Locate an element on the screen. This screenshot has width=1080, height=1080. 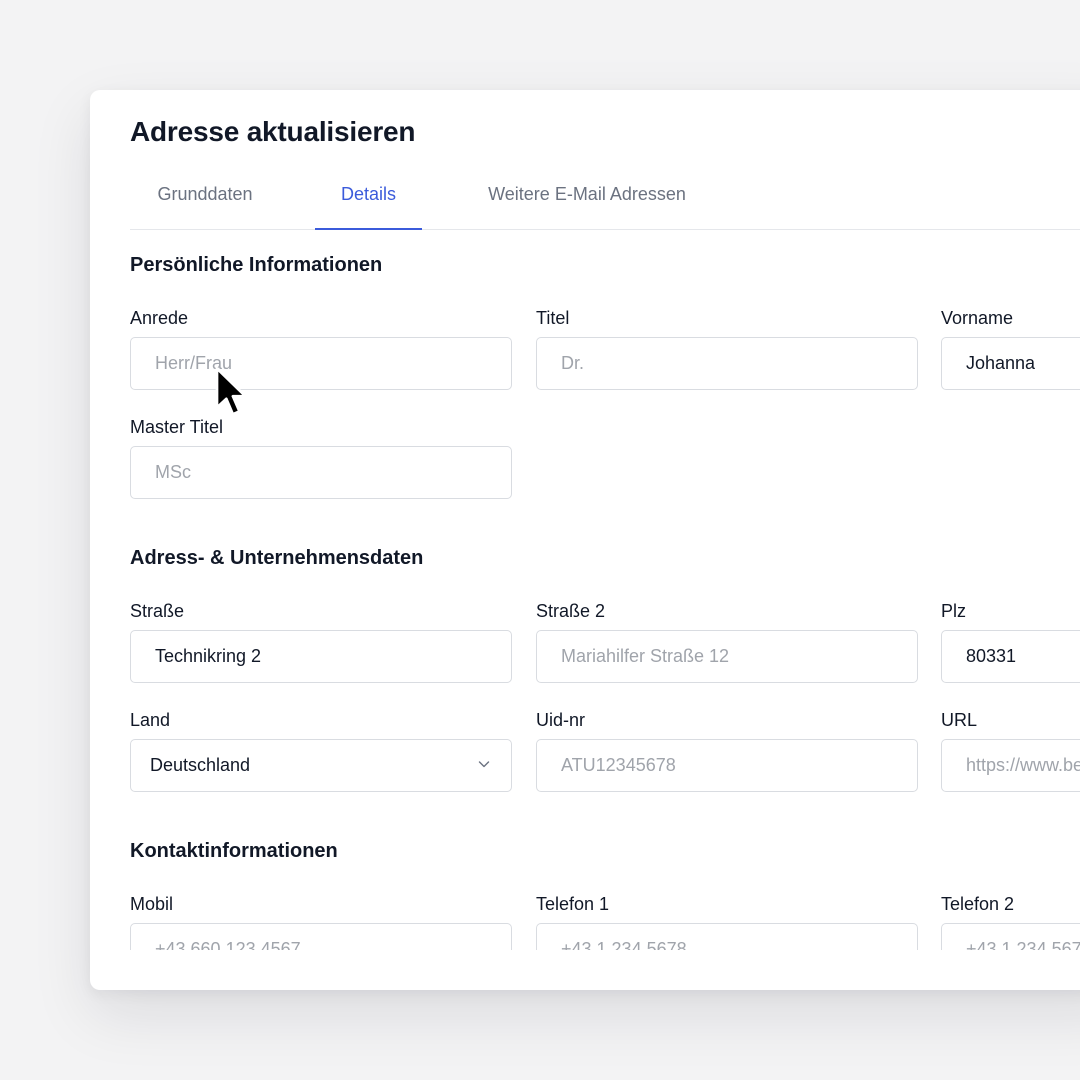
field-uid-nr: Uid-nr is located at coordinates (727, 750).